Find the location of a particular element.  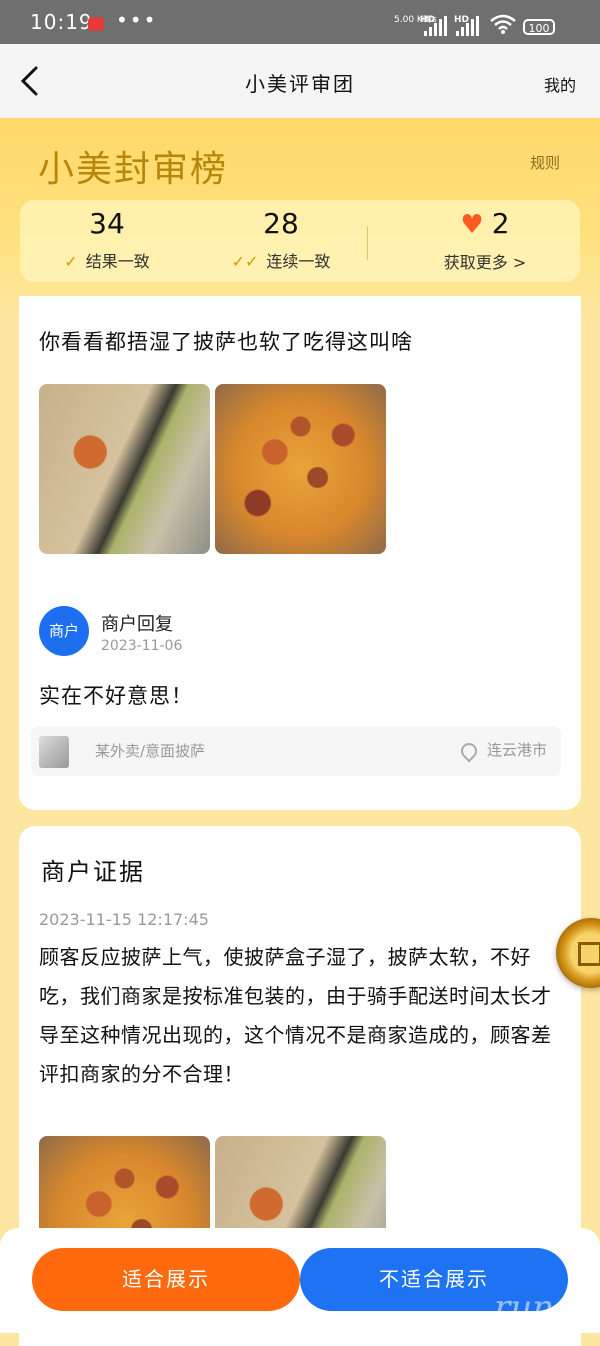

stats-panel: 34 ✓ 结果一致 28 ✓✓ 连续一致 ♥ 2 获取更多 > is located at coordinates (300, 241).